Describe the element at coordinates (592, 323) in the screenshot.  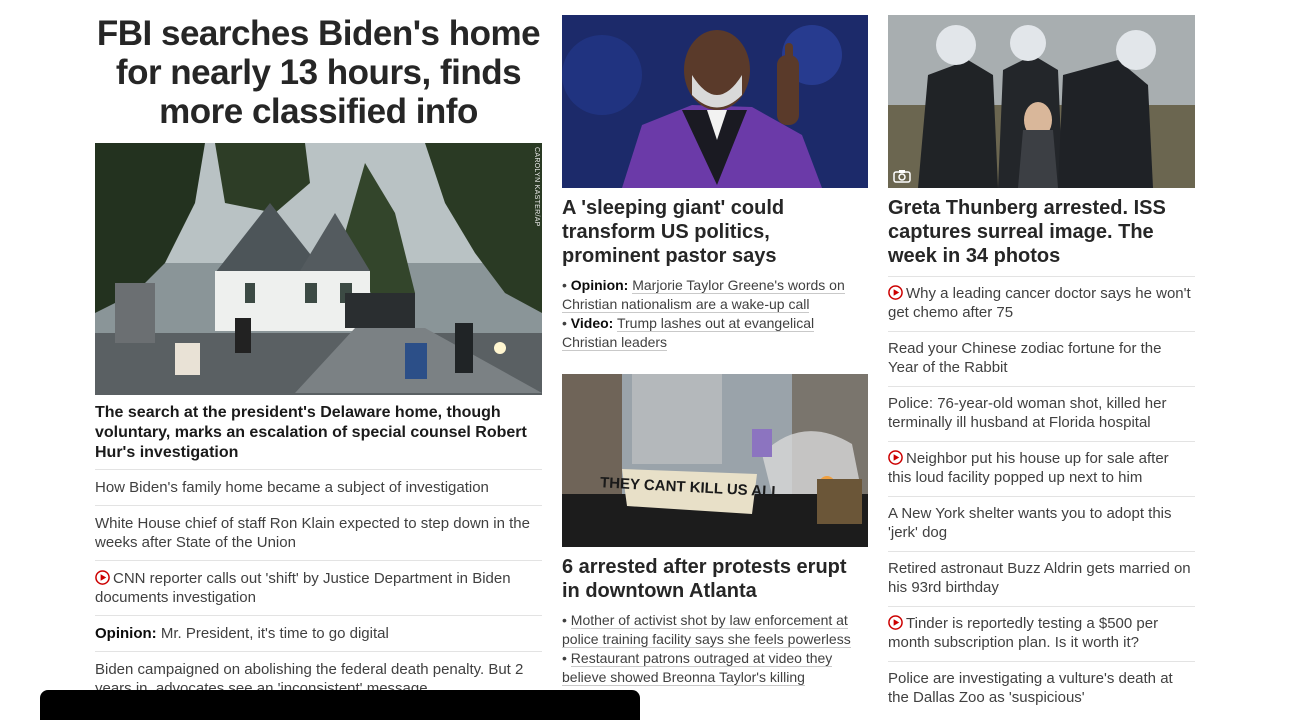
I see `video-label: Video:` at that location.